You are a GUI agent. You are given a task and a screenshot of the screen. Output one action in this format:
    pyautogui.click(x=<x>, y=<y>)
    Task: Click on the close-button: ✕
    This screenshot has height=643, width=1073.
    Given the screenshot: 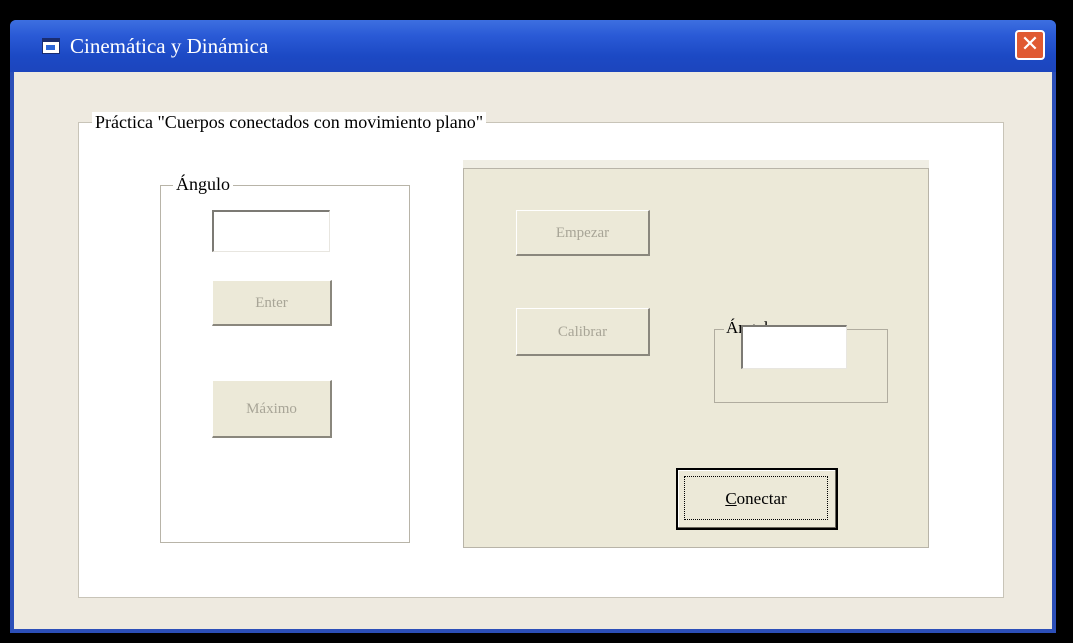 What is the action you would take?
    pyautogui.click(x=1030, y=45)
    